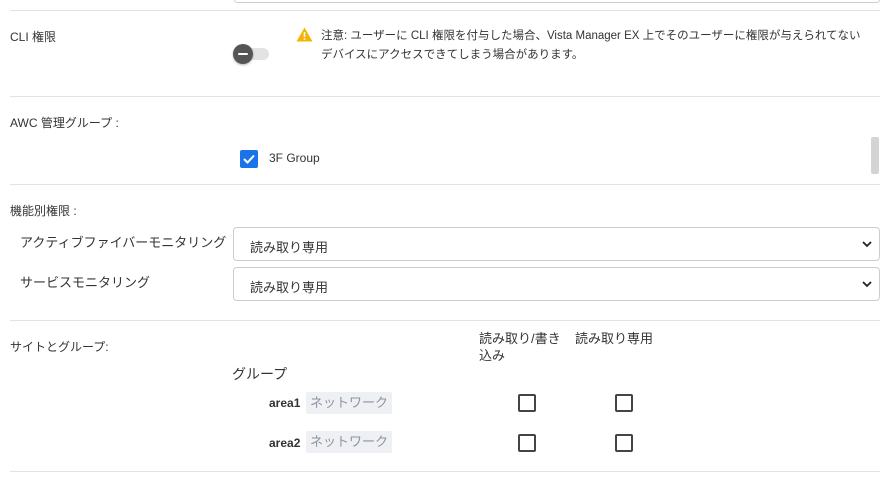 This screenshot has width=890, height=482. I want to click on feature-permission-label: 機能別権限 :, so click(43, 211).